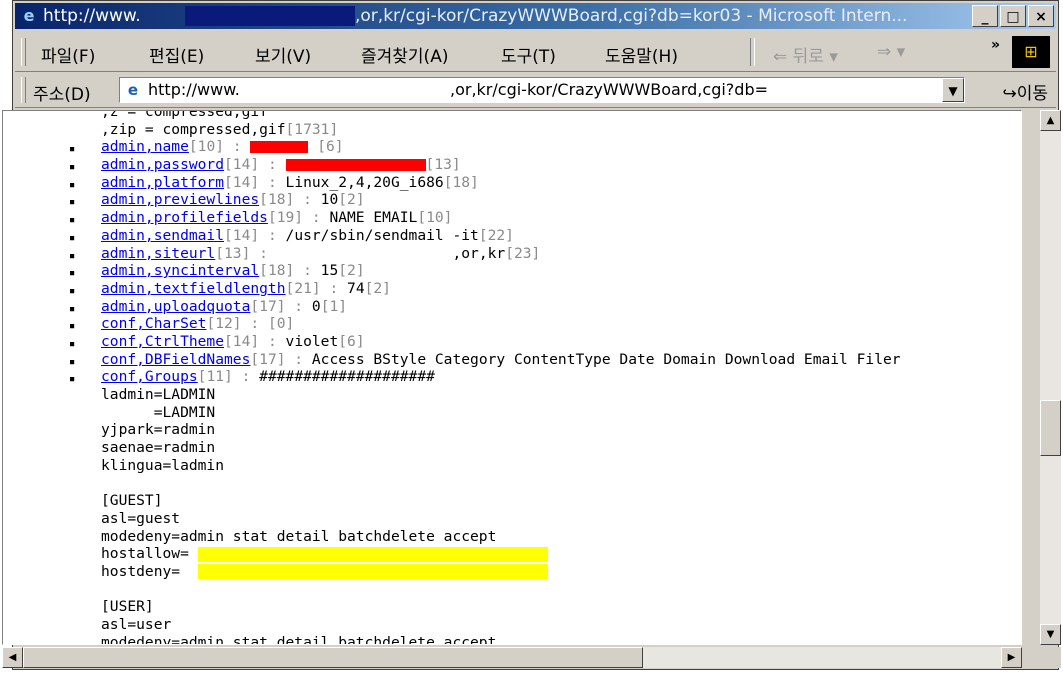 The width and height of the screenshot is (1063, 674). Describe the element at coordinates (29, 15) in the screenshot. I see `internet-explorer-icon: e` at that location.